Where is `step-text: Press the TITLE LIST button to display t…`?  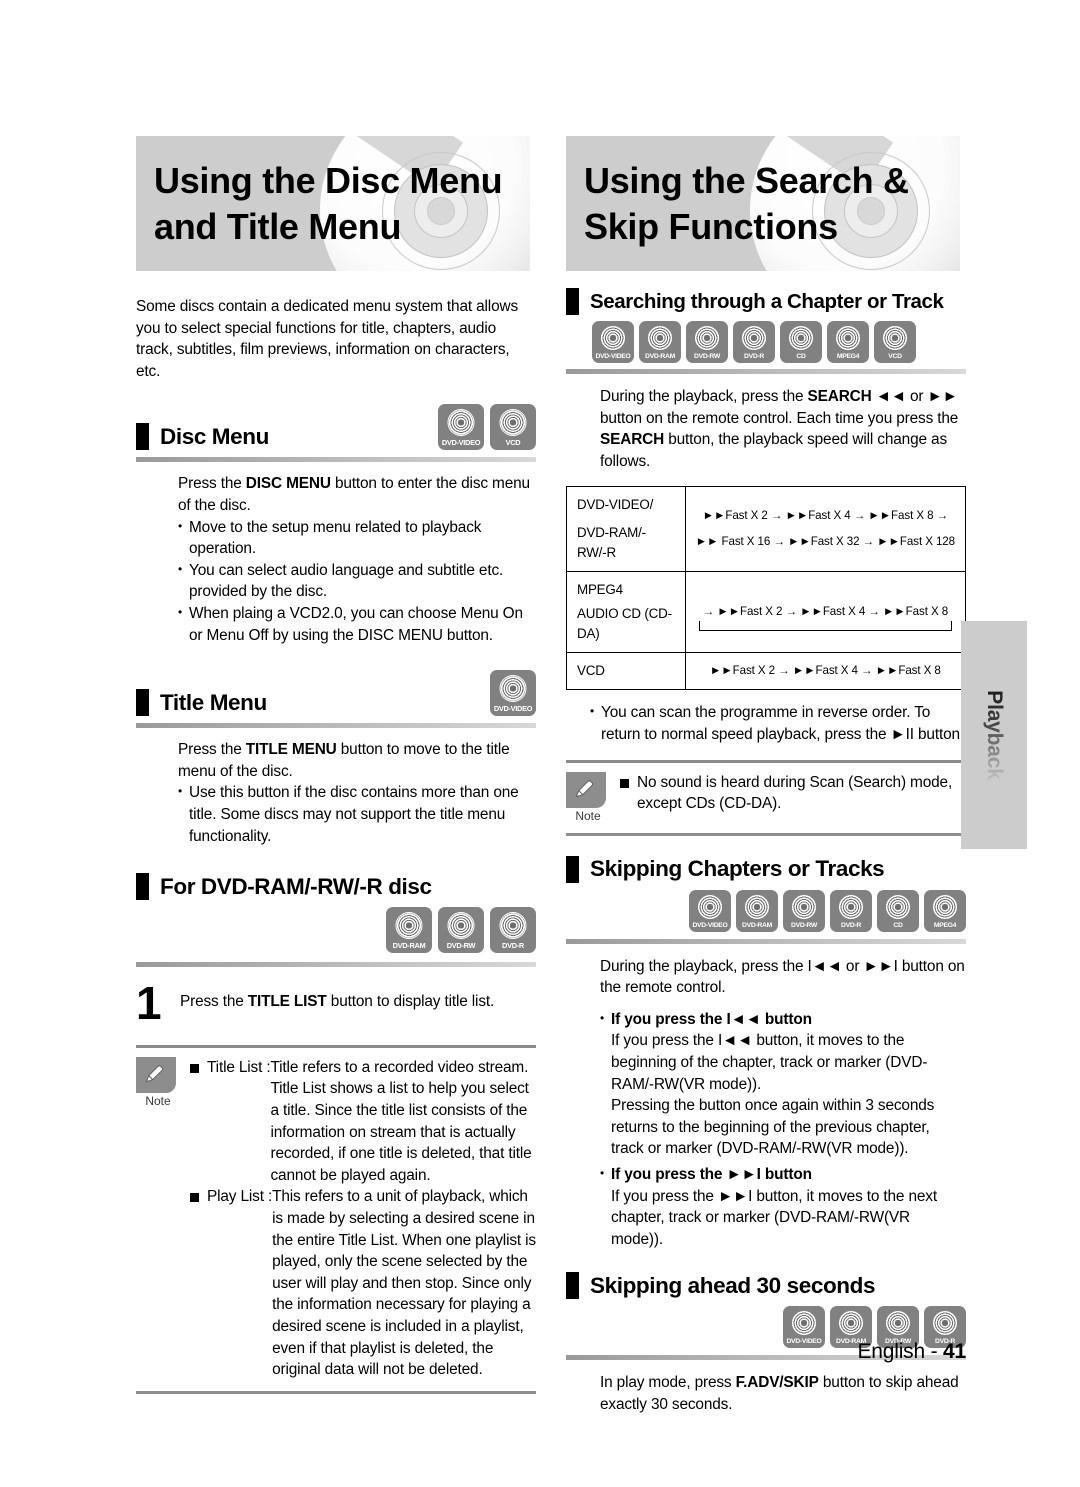 step-text: Press the TITLE LIST button to display t… is located at coordinates (337, 1002).